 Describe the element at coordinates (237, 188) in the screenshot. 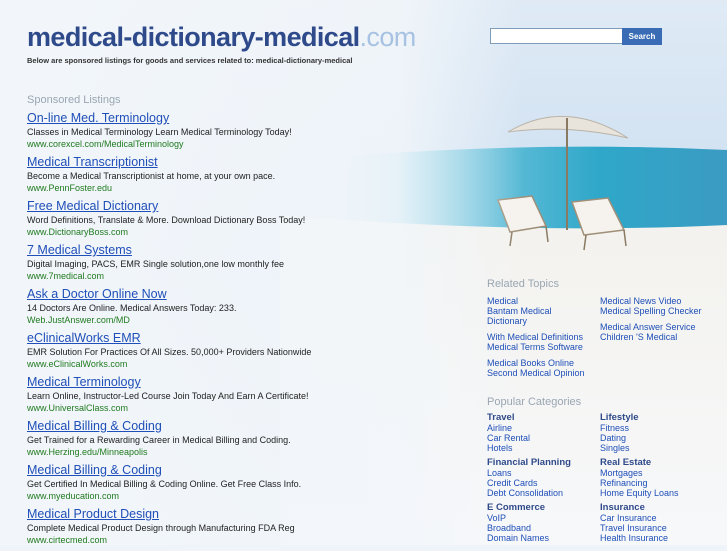

I see `listing-url-link: www.PennFoster.edu` at that location.